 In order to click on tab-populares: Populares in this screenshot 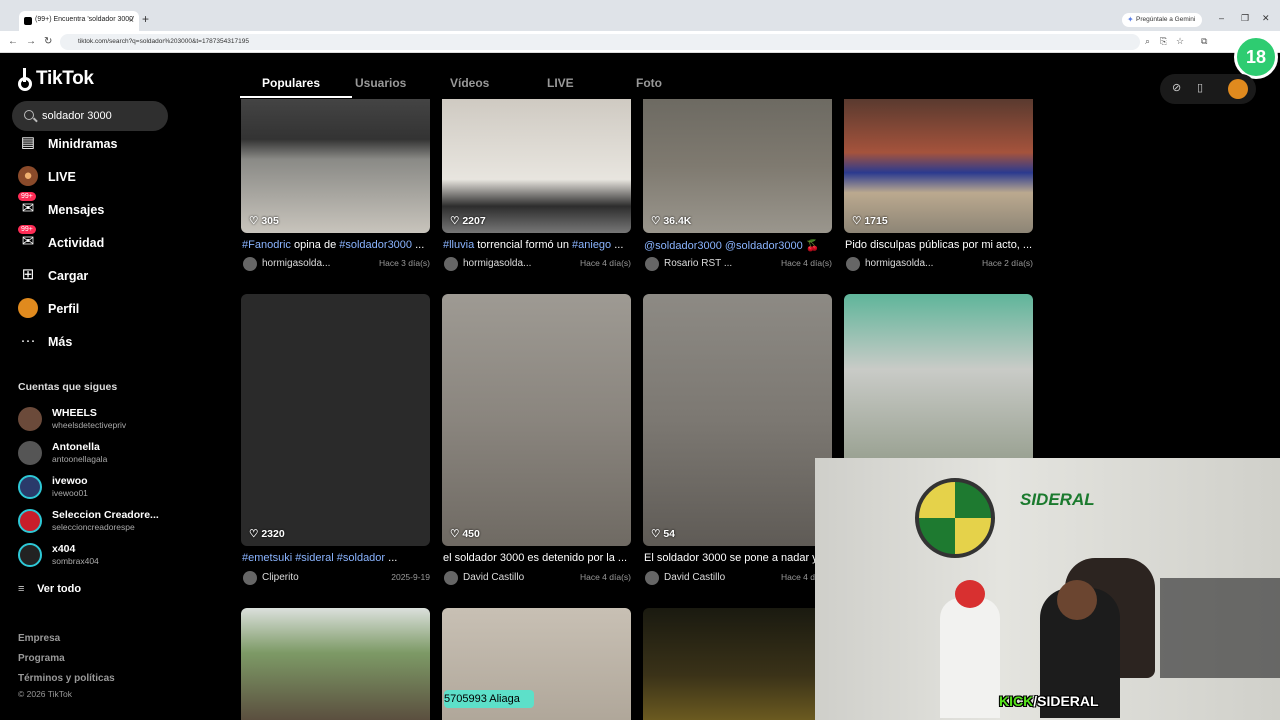, I will do `click(291, 83)`.